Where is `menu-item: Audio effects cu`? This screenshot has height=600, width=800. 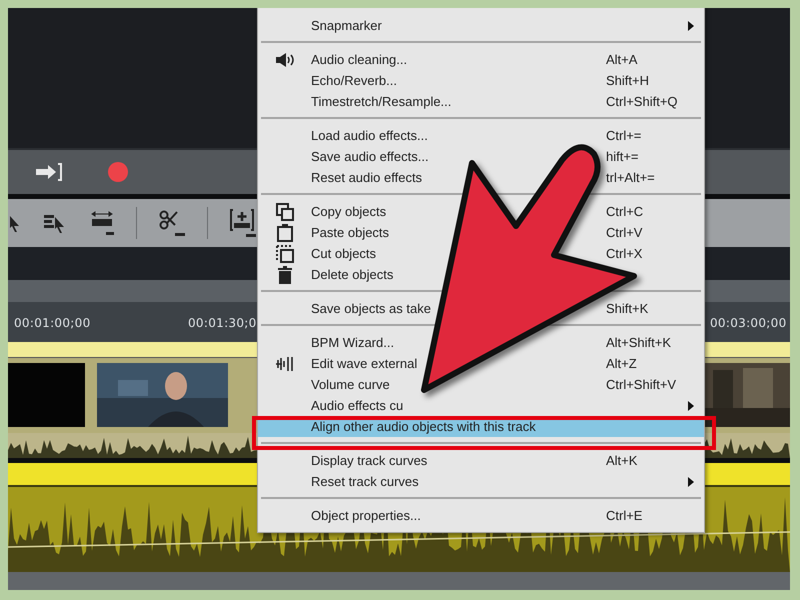 menu-item: Audio effects cu is located at coordinates (481, 405).